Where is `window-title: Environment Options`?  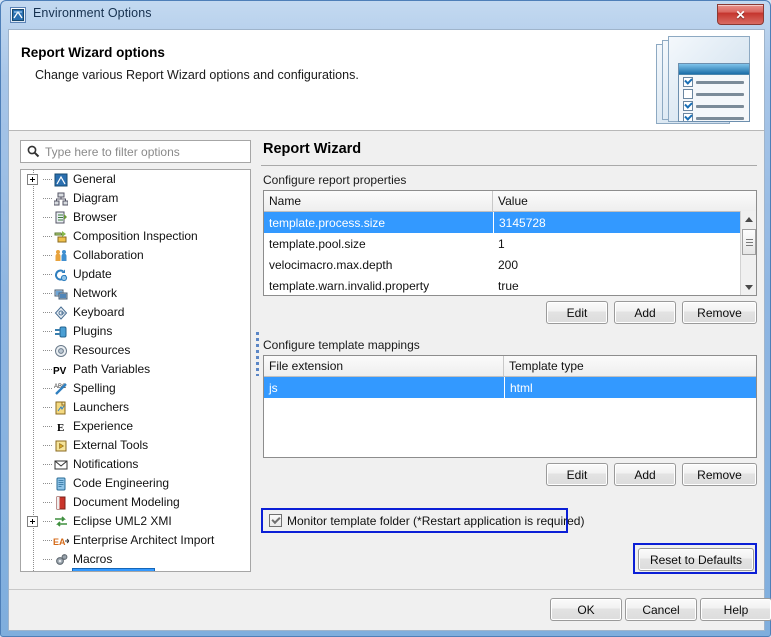
window-title: Environment Options is located at coordinates (92, 13).